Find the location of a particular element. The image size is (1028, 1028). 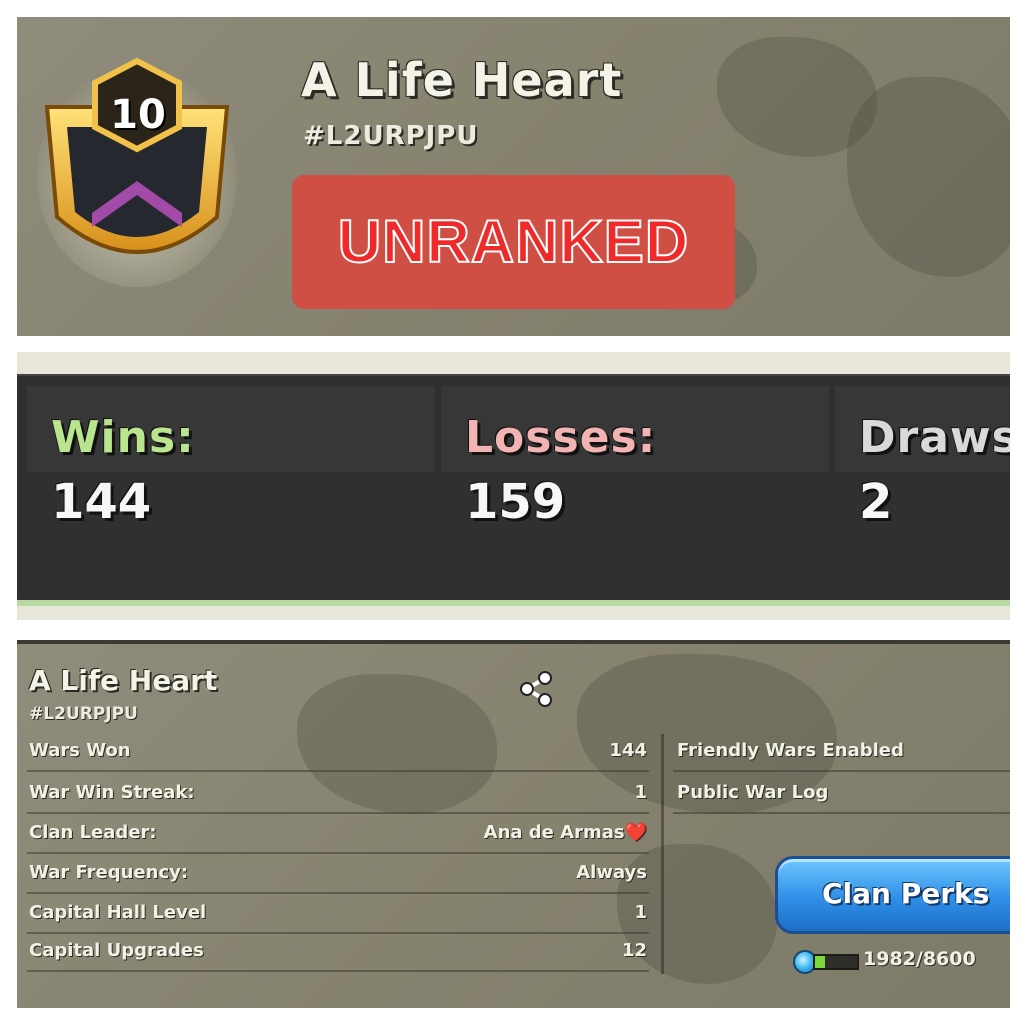

wins-label: Wins: is located at coordinates (123, 437).